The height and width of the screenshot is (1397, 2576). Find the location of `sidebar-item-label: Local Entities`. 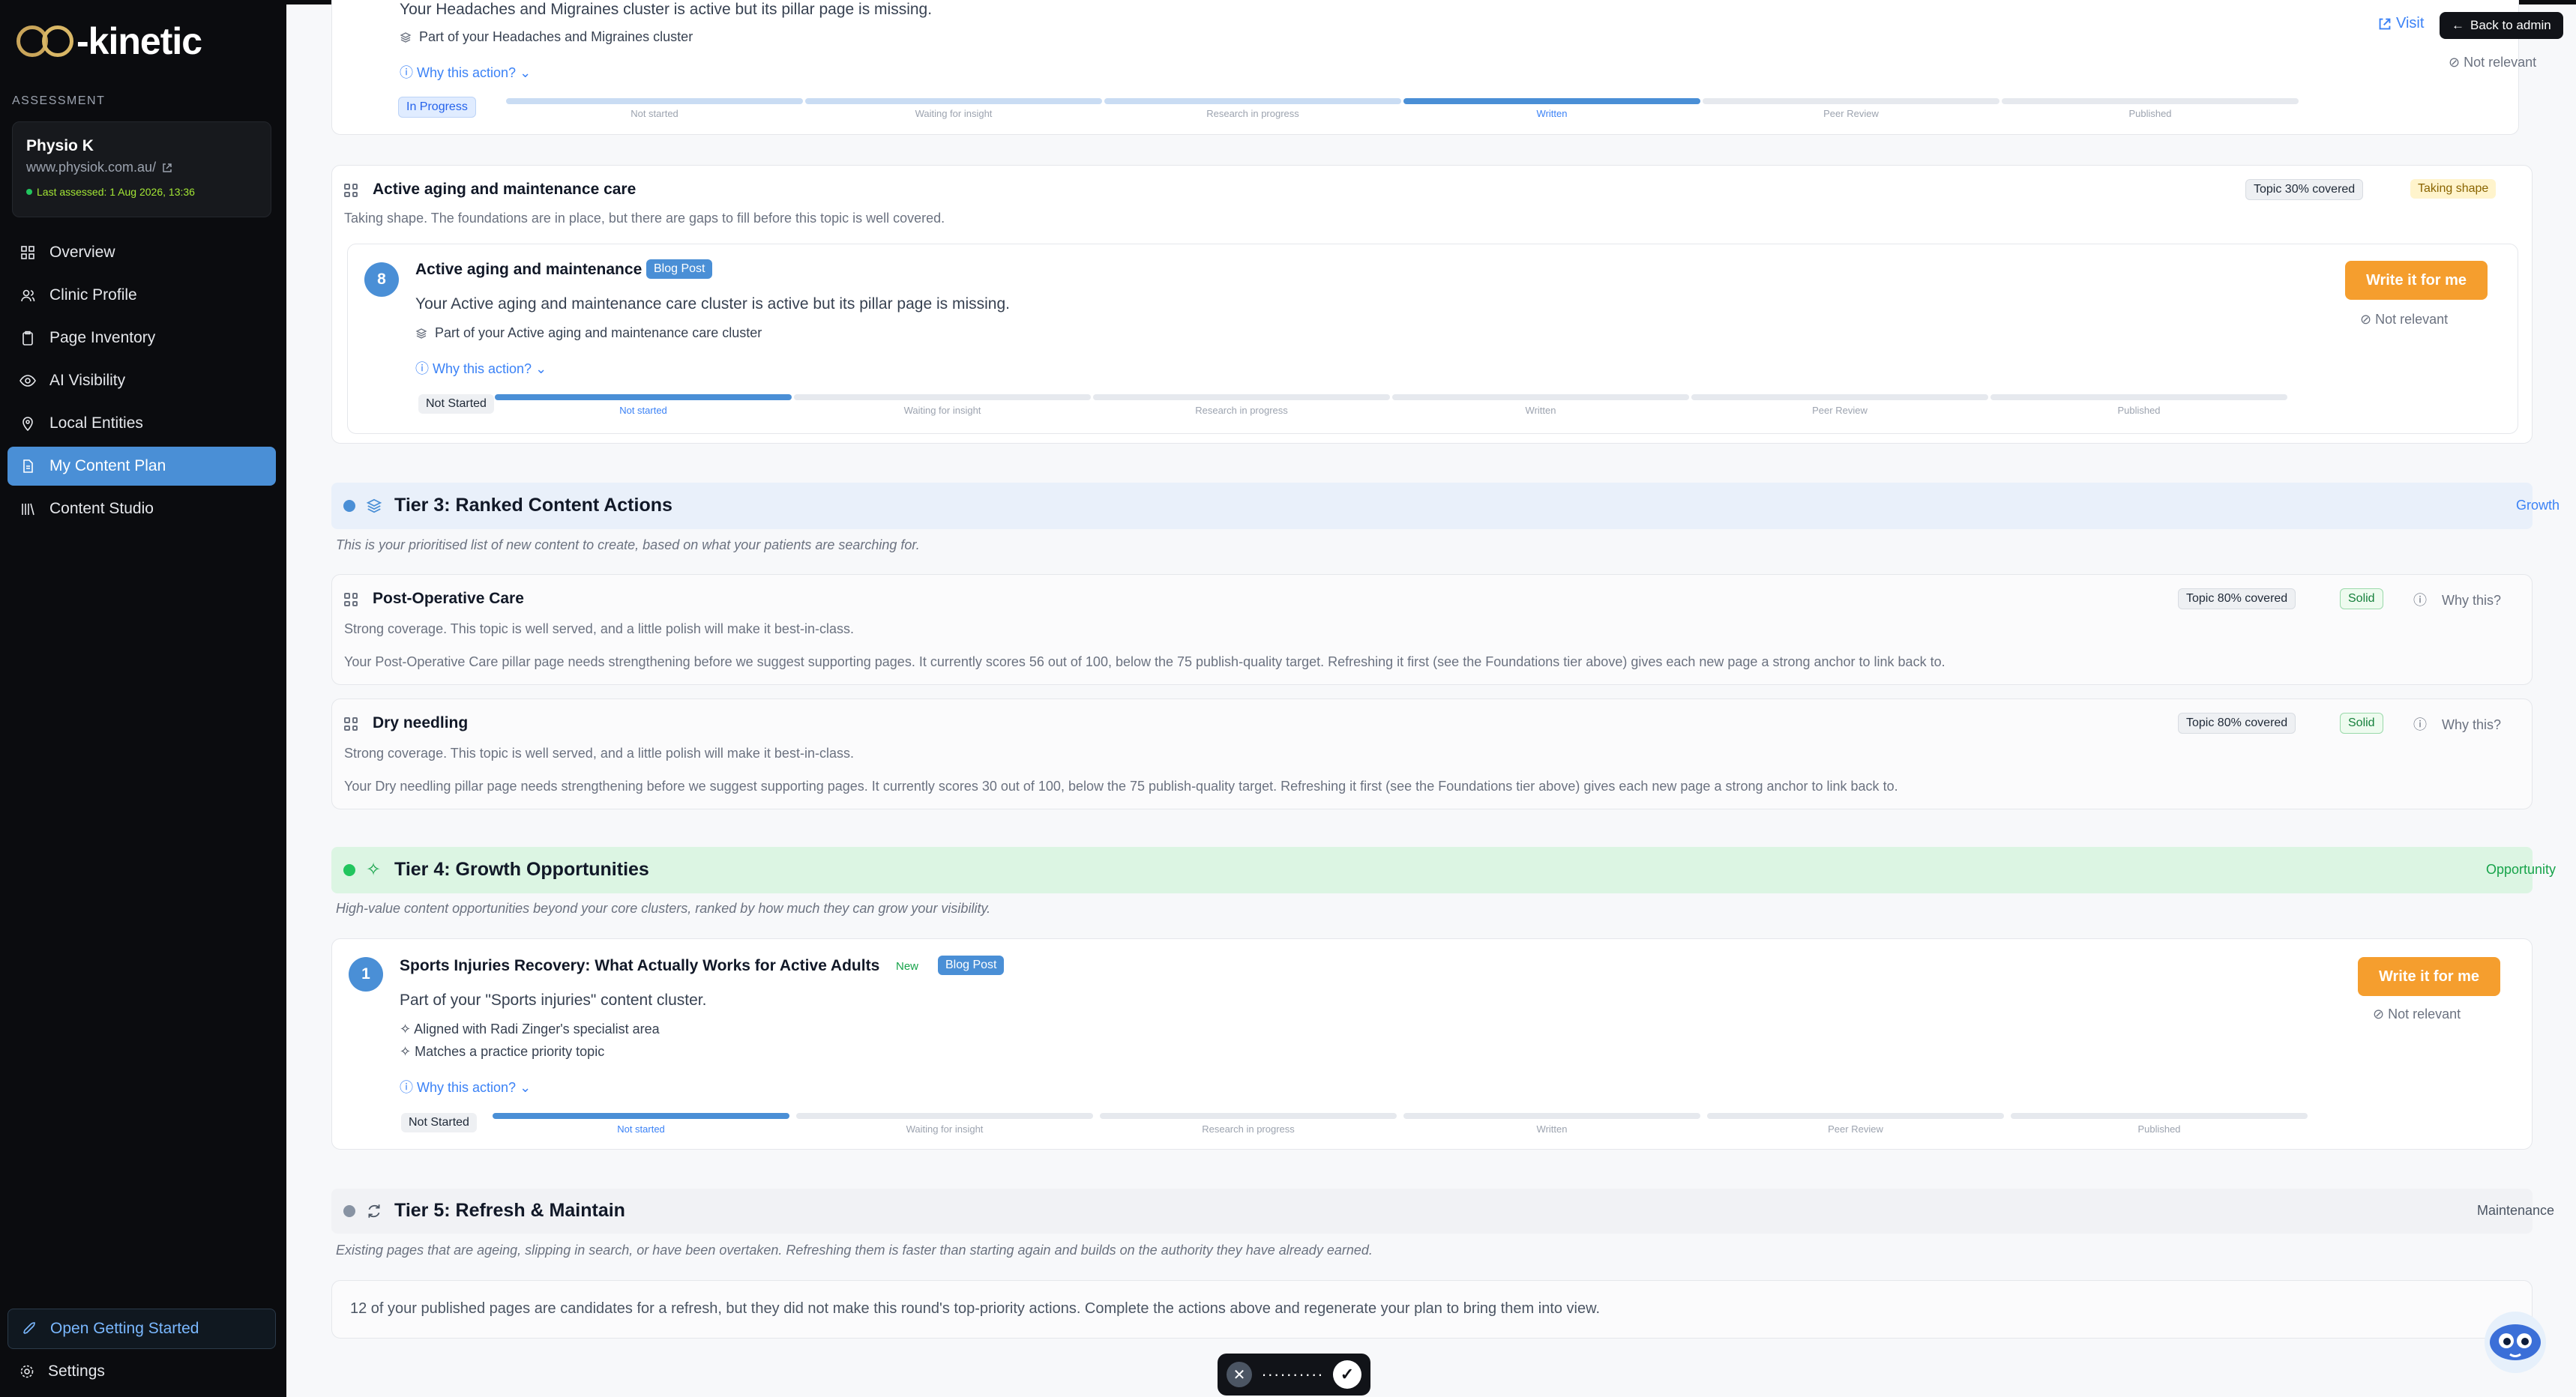

sidebar-item-label: Local Entities is located at coordinates (96, 423).